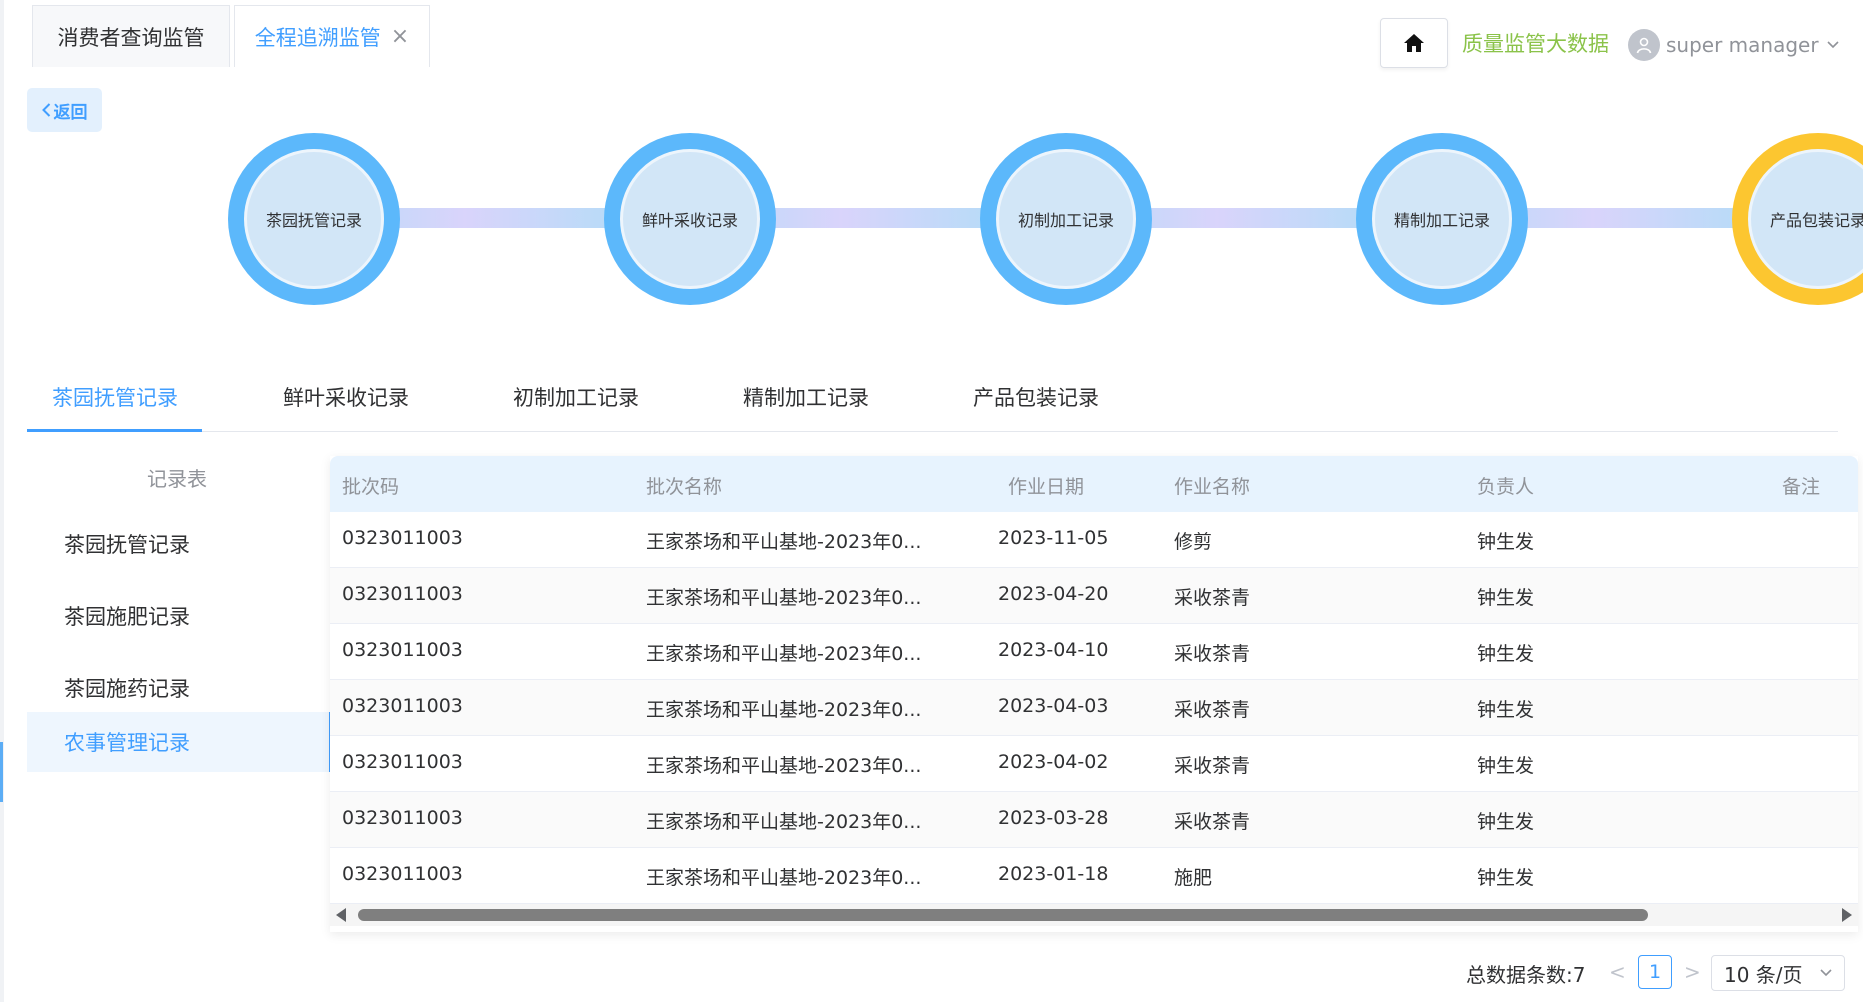 This screenshot has width=1863, height=1002. I want to click on record-tabs: 茶园抚管记录 鲜叶采收记录 初制加工记录 精制加工记录 产品包装记录, so click(932, 397).